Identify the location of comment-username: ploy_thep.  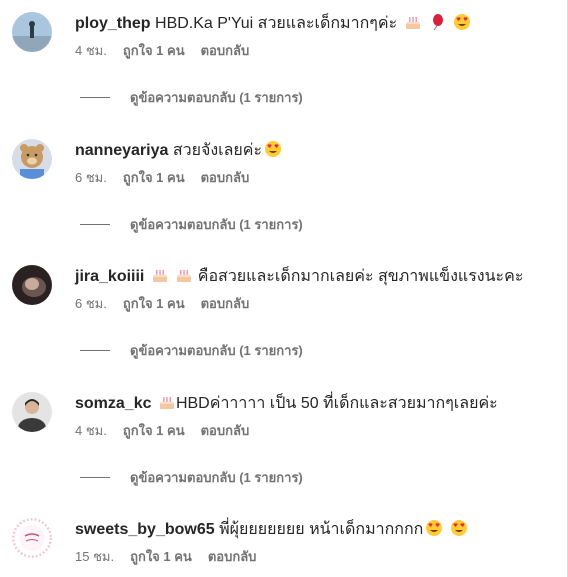
(113, 23).